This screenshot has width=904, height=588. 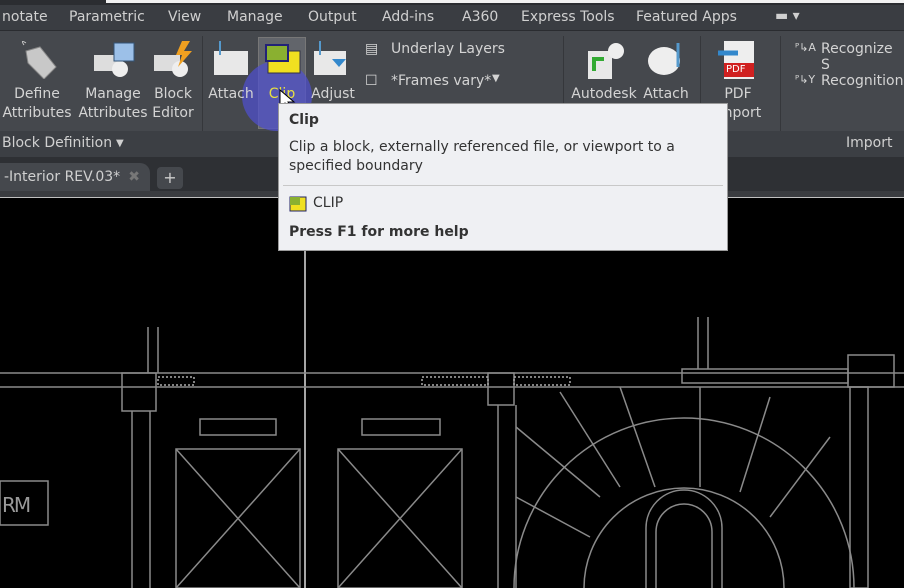 I want to click on tag-icon, so click(x=39, y=59).